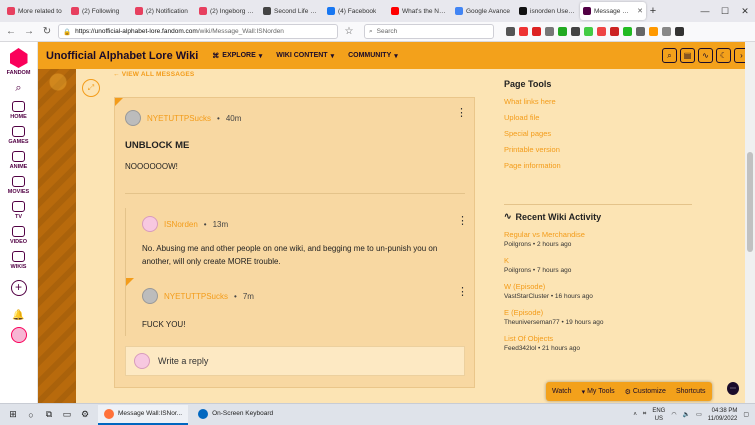  What do you see at coordinates (232, 11) in the screenshot?
I see `tab-label: (2) Ingeborg Ne` at bounding box center [232, 11].